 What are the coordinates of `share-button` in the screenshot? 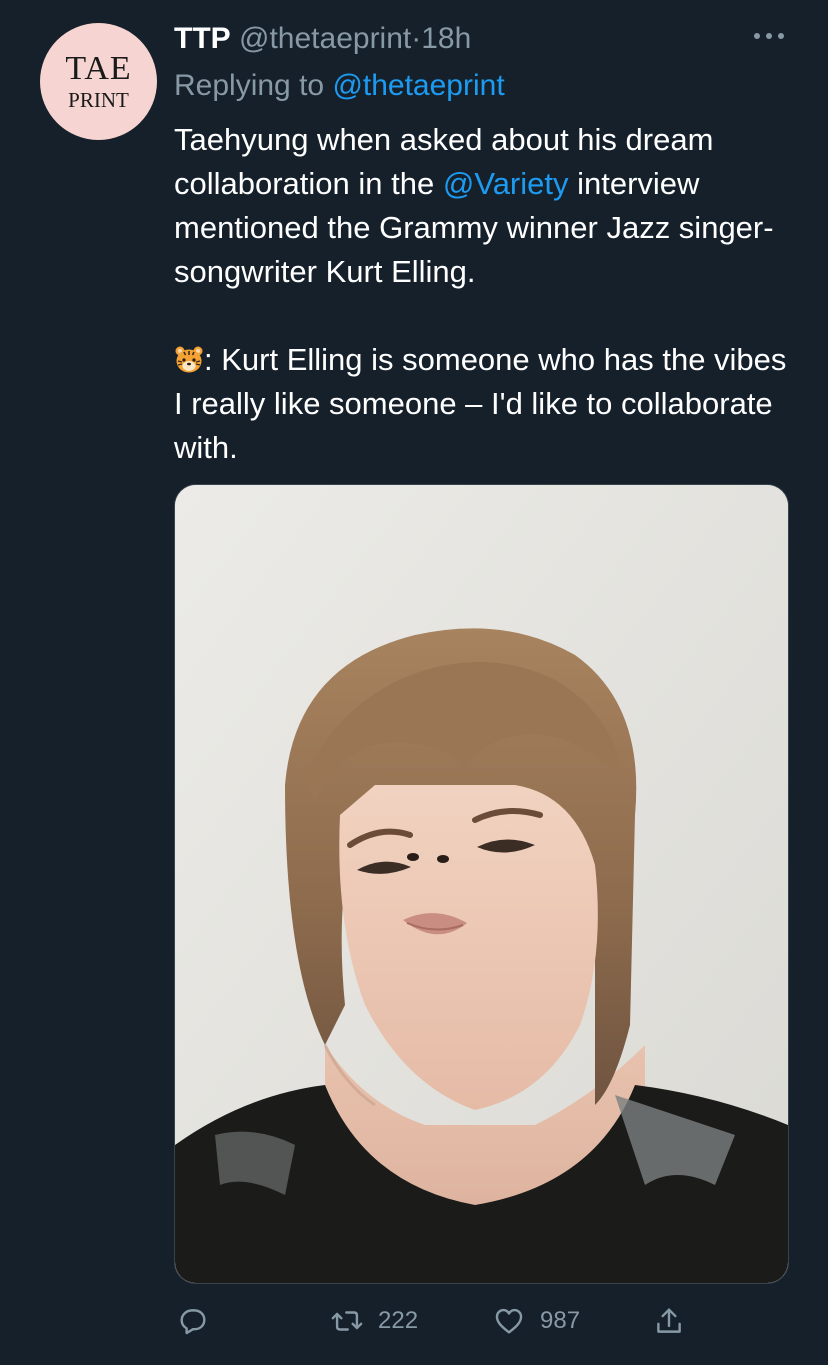 It's located at (669, 1321).